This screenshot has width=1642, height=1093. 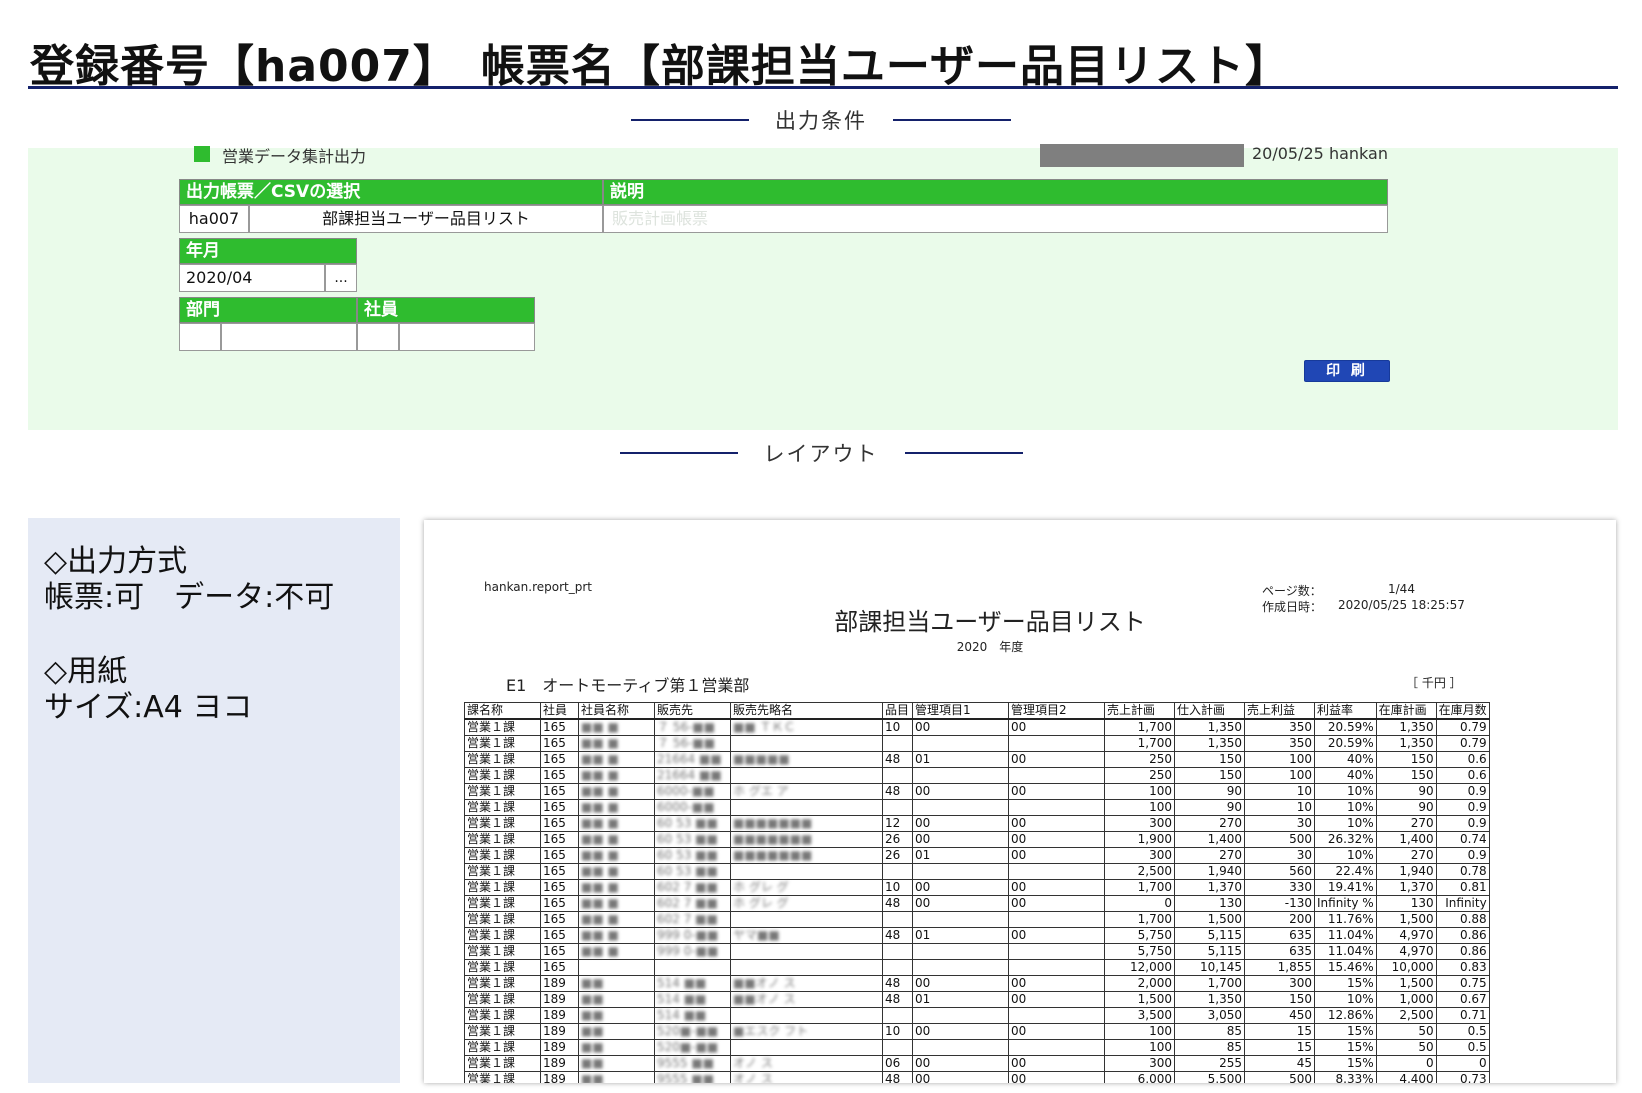 I want to click on column-header: 在庫計画, so click(x=1406, y=711).